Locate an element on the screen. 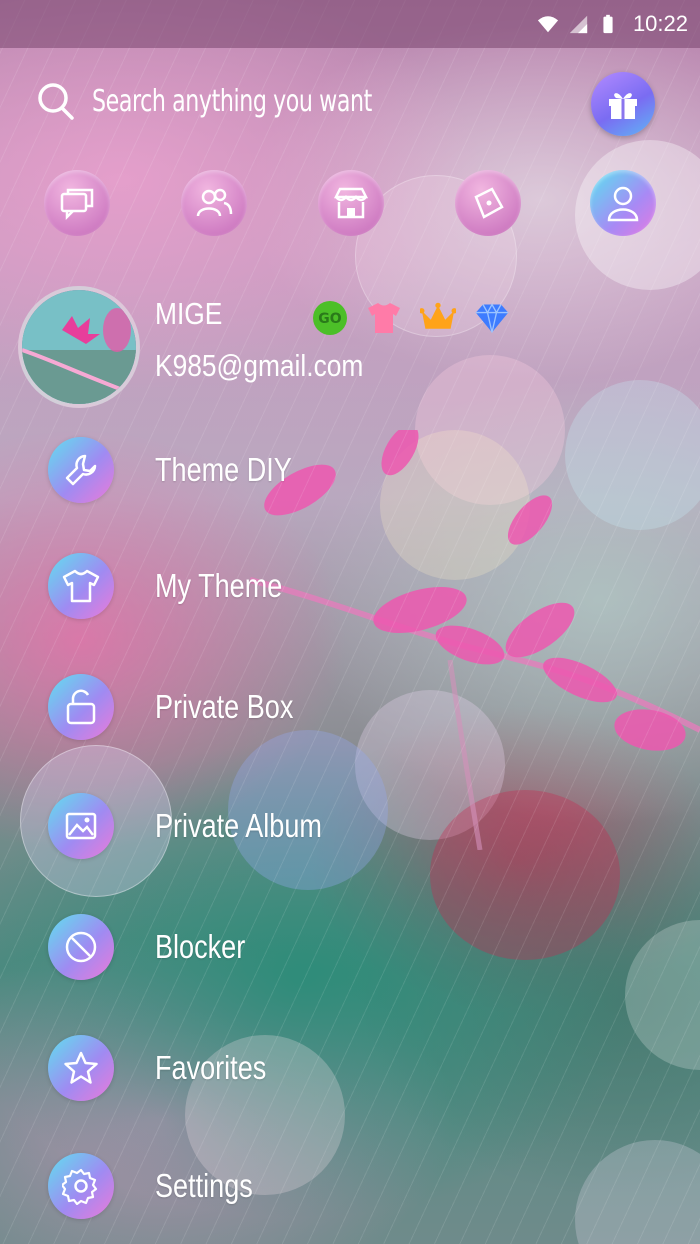 This screenshot has width=700, height=1244. quick-discover-button is located at coordinates (488, 203).